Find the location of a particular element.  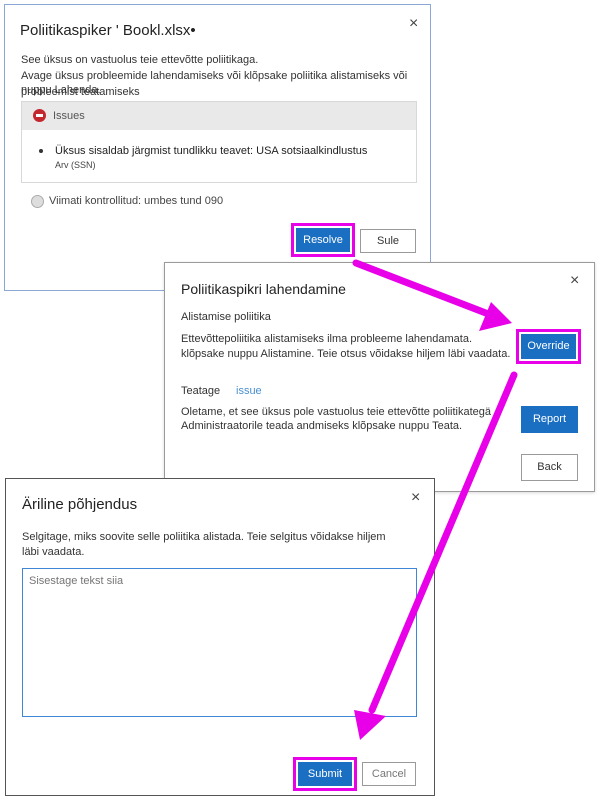

info-icon is located at coordinates (37, 201).